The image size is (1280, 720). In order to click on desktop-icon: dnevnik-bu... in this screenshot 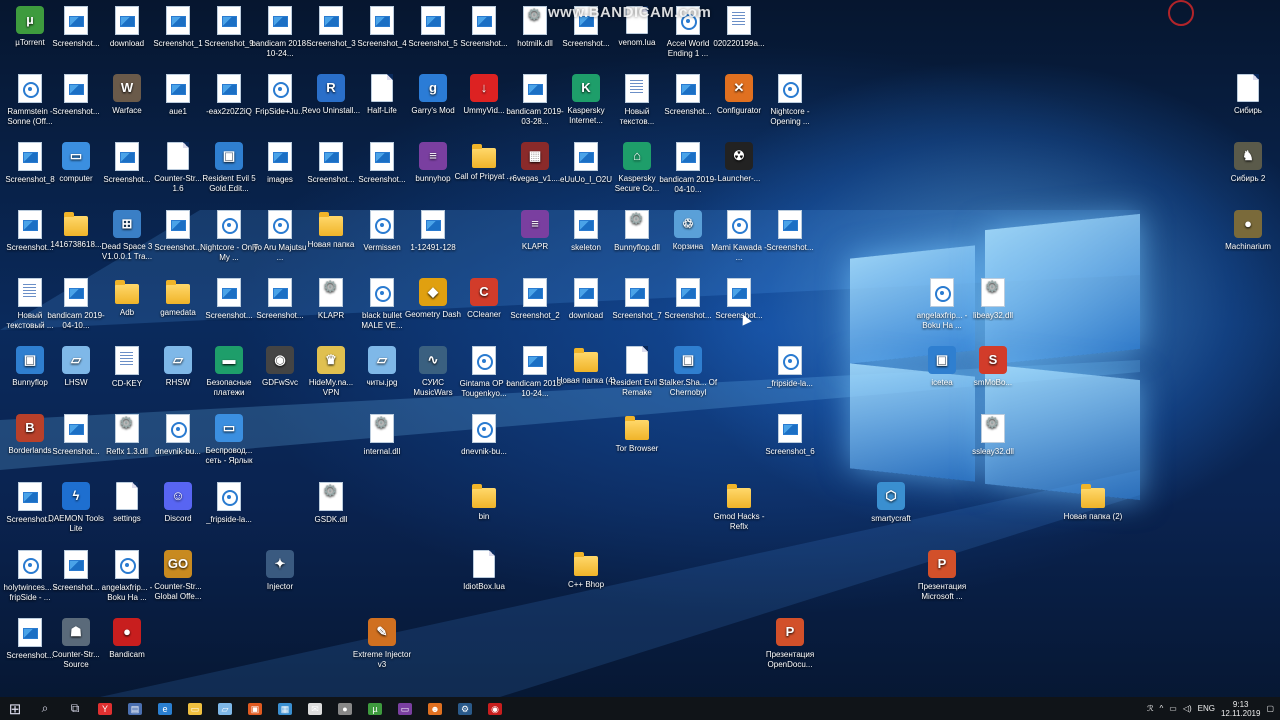, I will do `click(484, 445)`.